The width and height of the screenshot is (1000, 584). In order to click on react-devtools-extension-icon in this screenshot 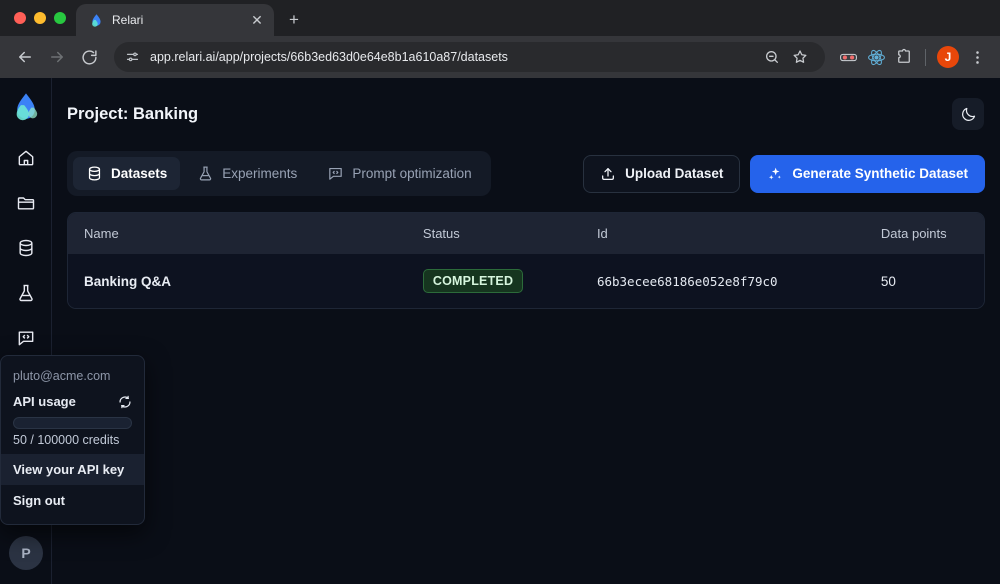, I will do `click(876, 57)`.